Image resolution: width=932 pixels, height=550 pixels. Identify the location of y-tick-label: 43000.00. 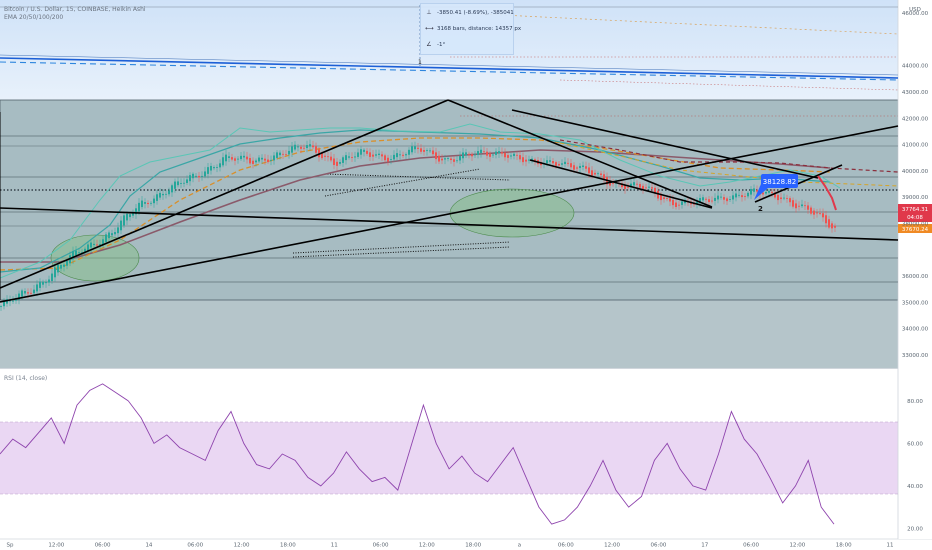
(915, 93).